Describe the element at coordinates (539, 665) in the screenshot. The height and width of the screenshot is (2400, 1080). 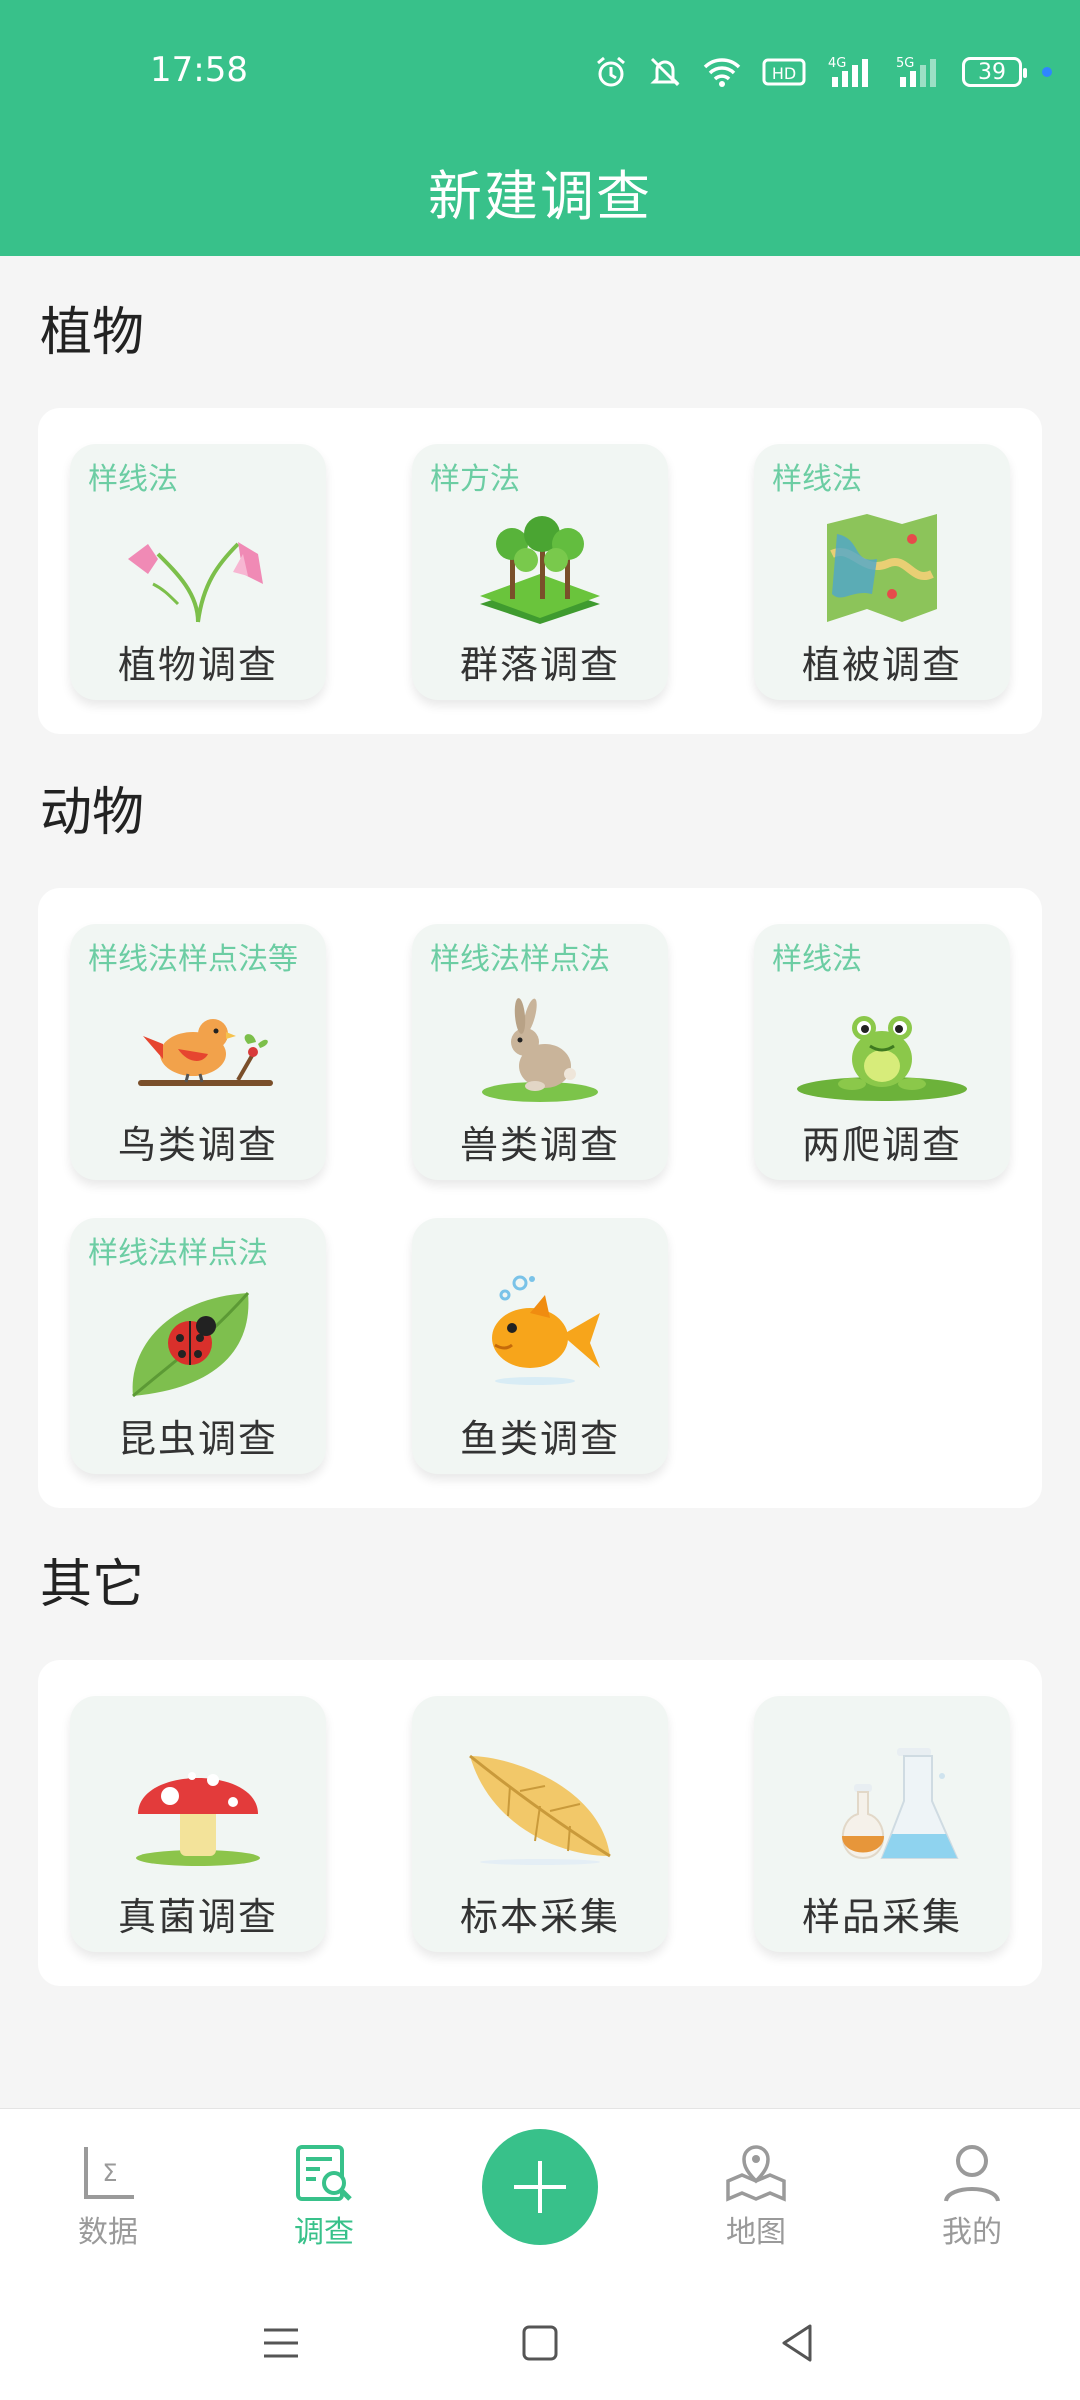
I see `tile-label: 群落调查` at that location.